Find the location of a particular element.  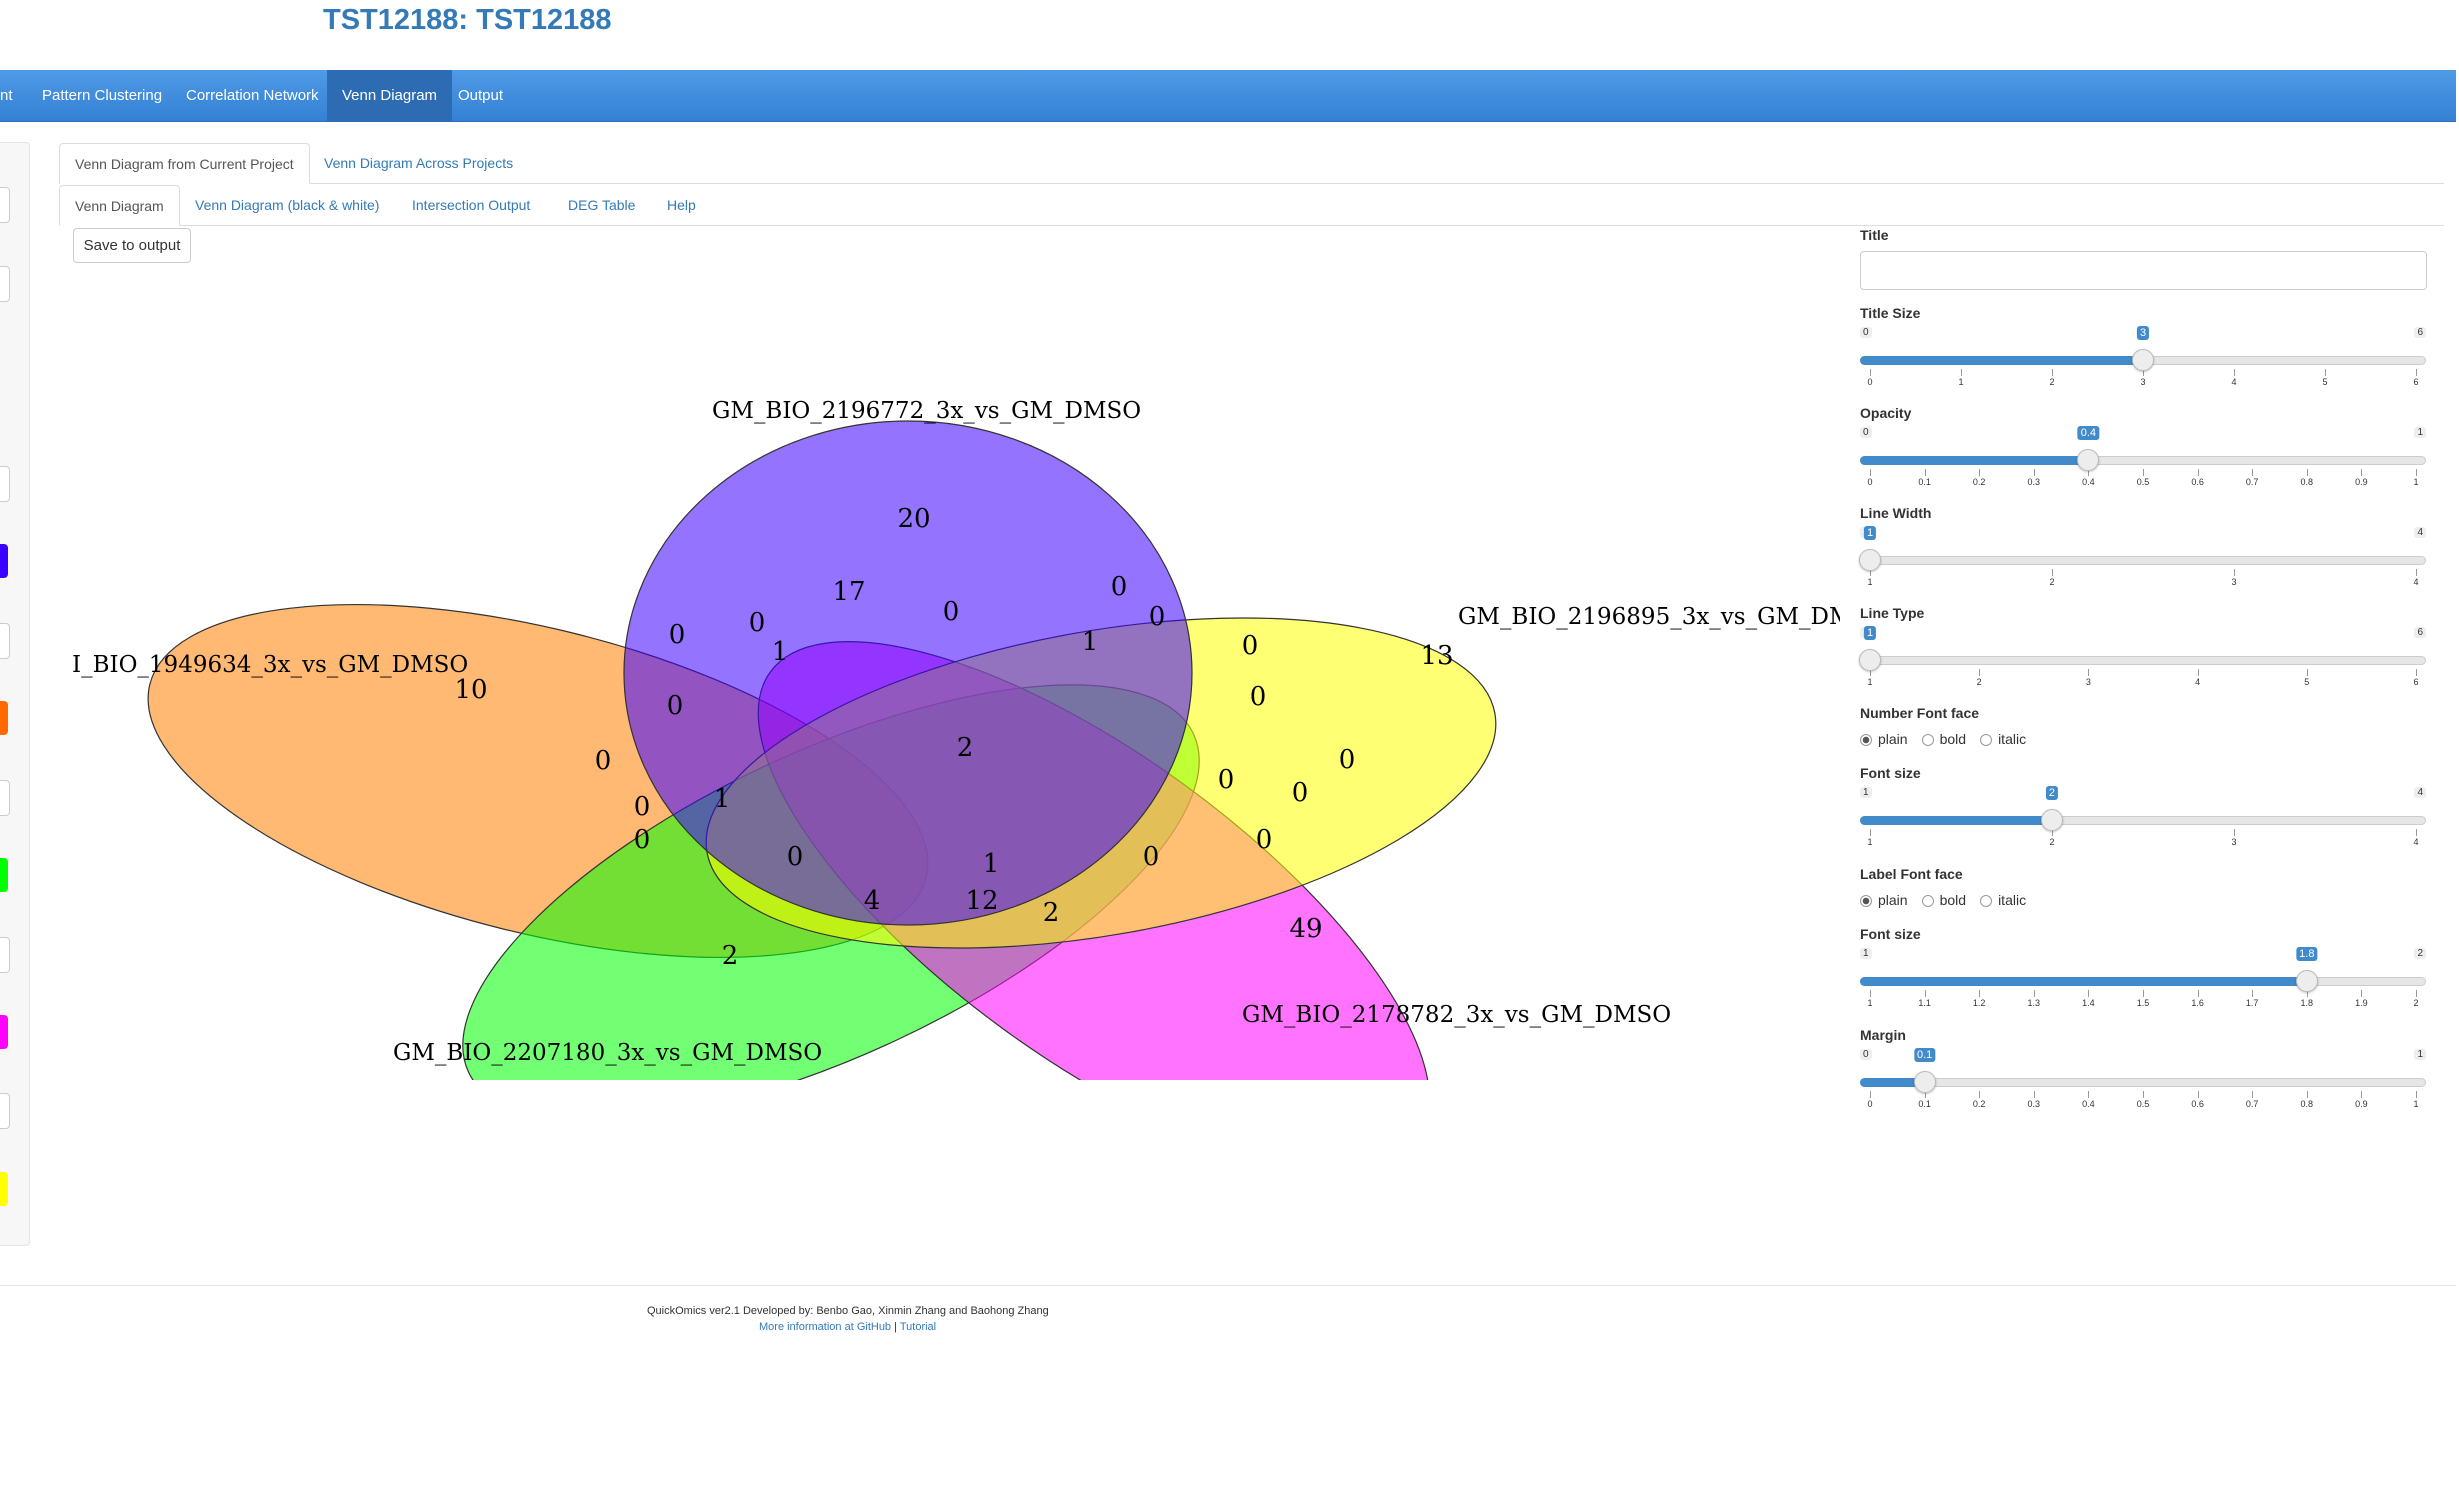

slider-tick-label: 4 is located at coordinates (2234, 382).